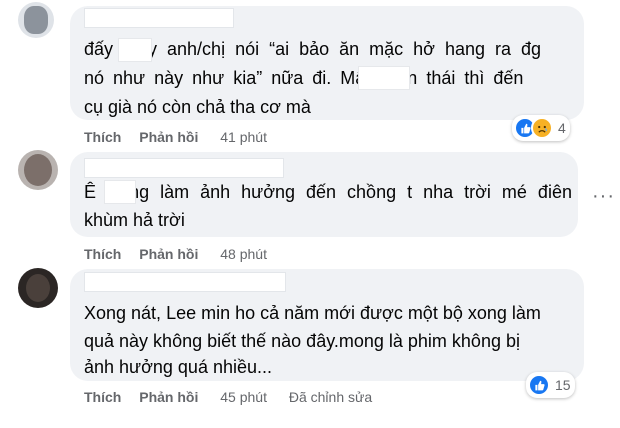  Describe the element at coordinates (562, 128) in the screenshot. I see `reaction-count: 4` at that location.